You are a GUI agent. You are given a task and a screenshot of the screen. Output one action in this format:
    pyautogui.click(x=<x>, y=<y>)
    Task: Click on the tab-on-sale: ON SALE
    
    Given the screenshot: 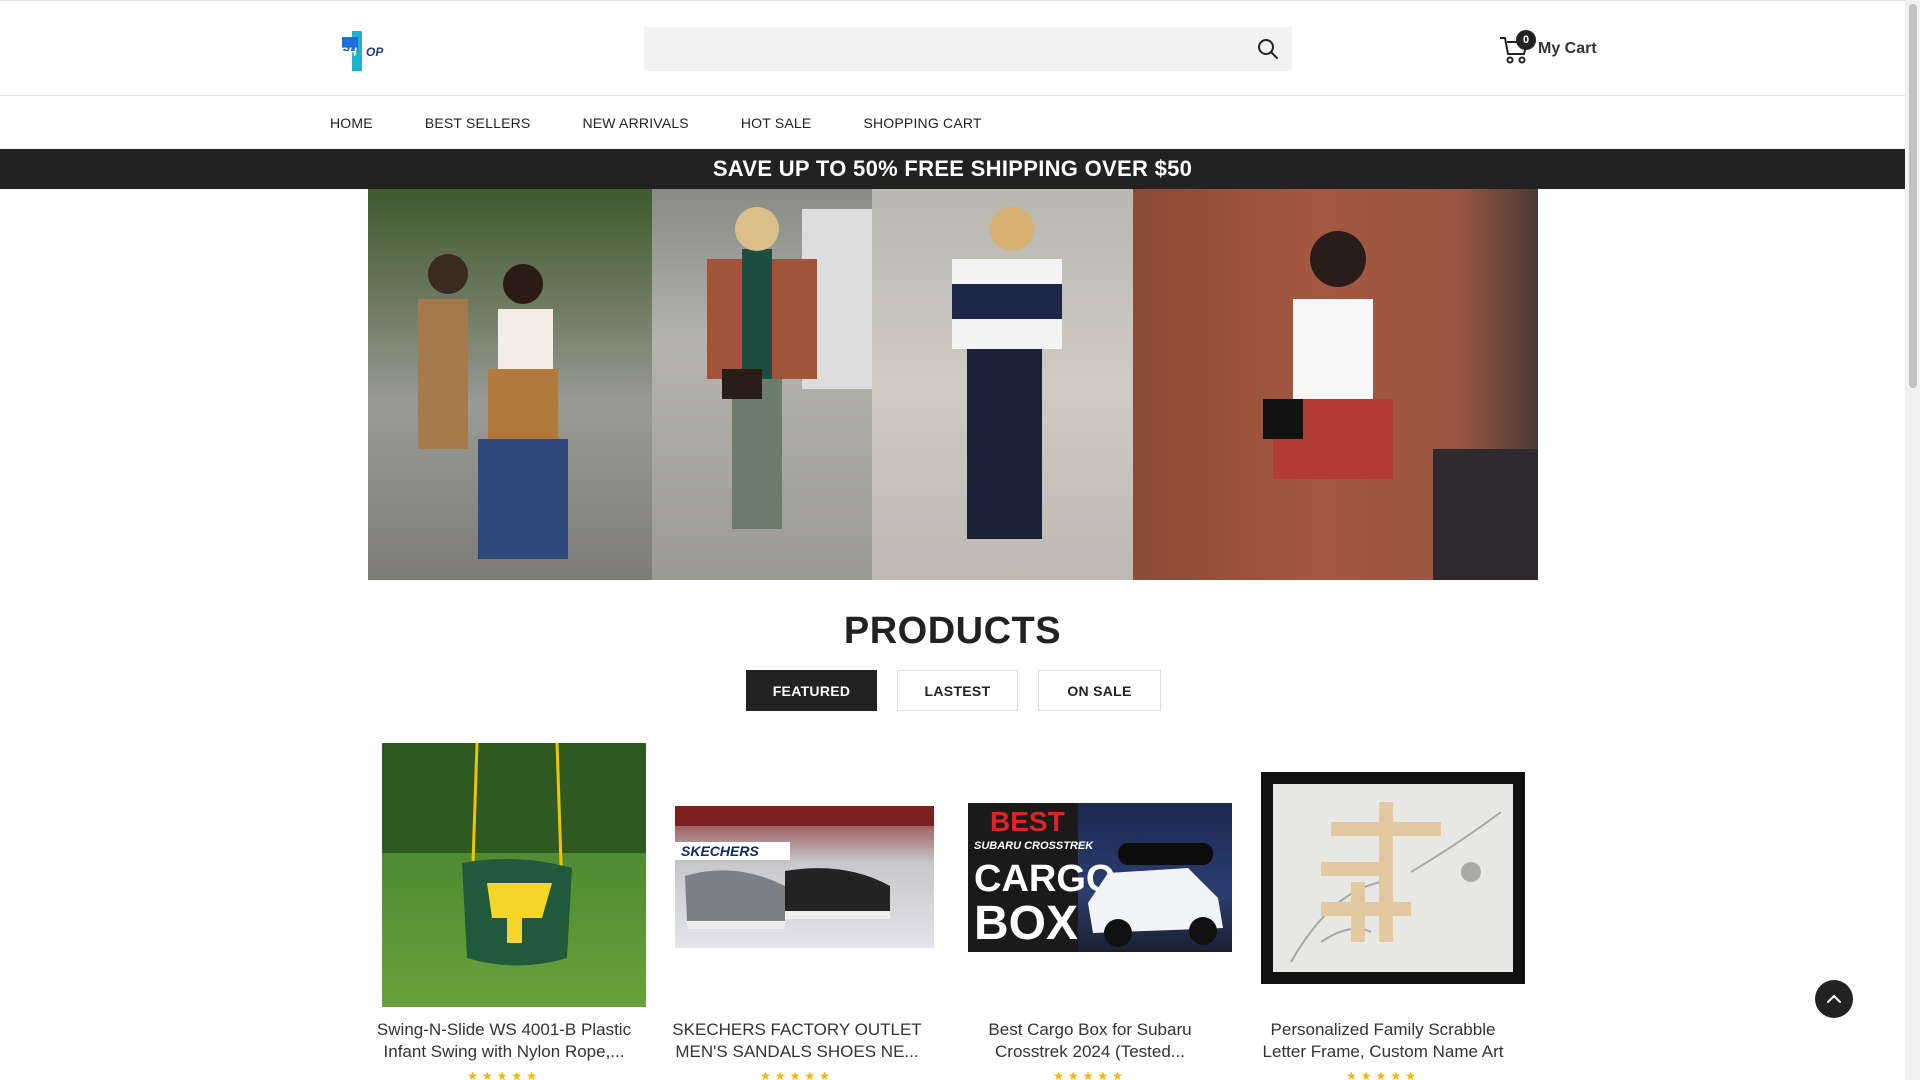 What is the action you would take?
    pyautogui.click(x=1099, y=690)
    